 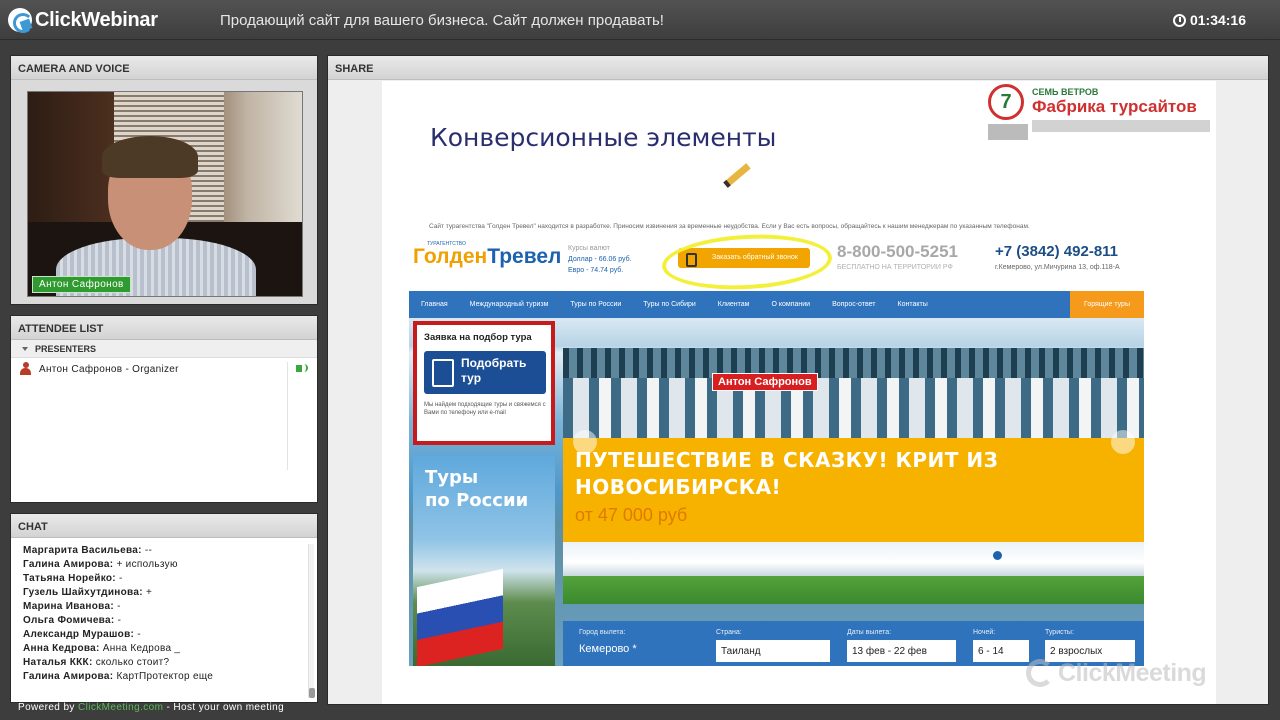 What do you see at coordinates (165, 676) in the screenshot?
I see `chat-text: КартПротектор еще` at bounding box center [165, 676].